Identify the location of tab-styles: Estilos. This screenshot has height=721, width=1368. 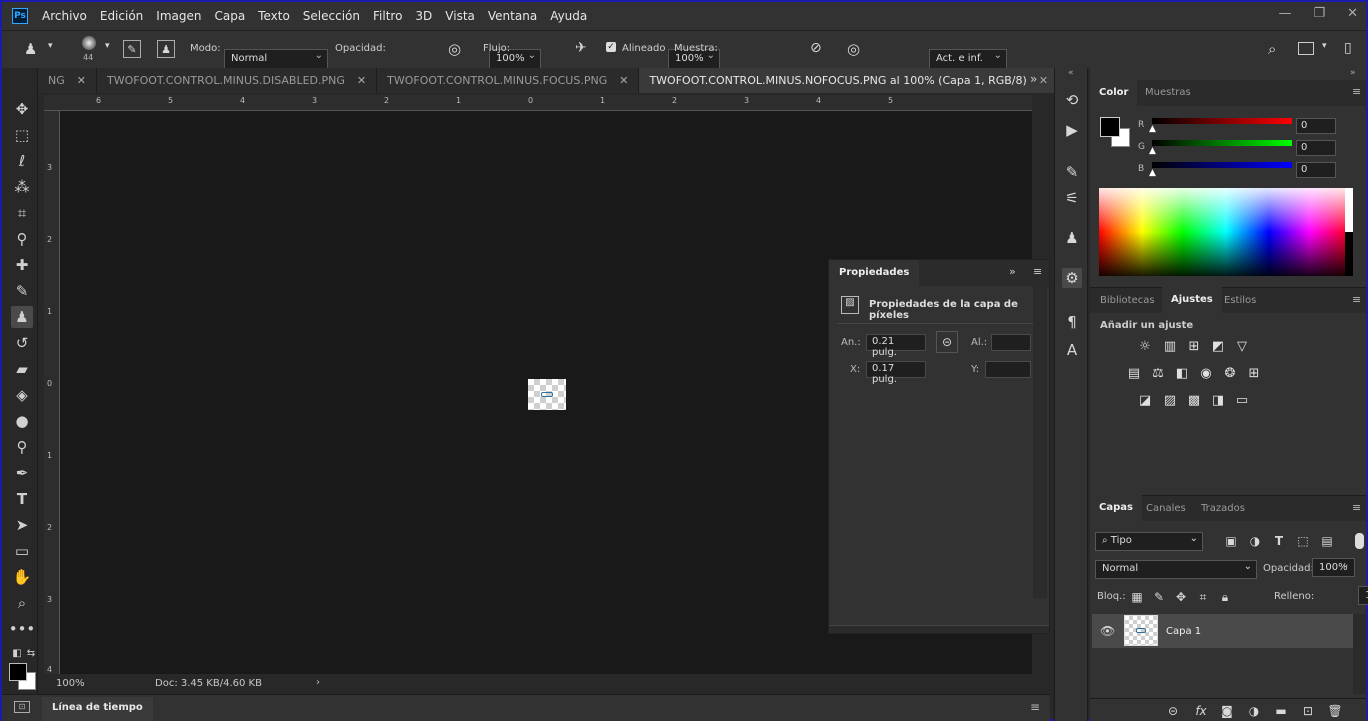
(1240, 300).